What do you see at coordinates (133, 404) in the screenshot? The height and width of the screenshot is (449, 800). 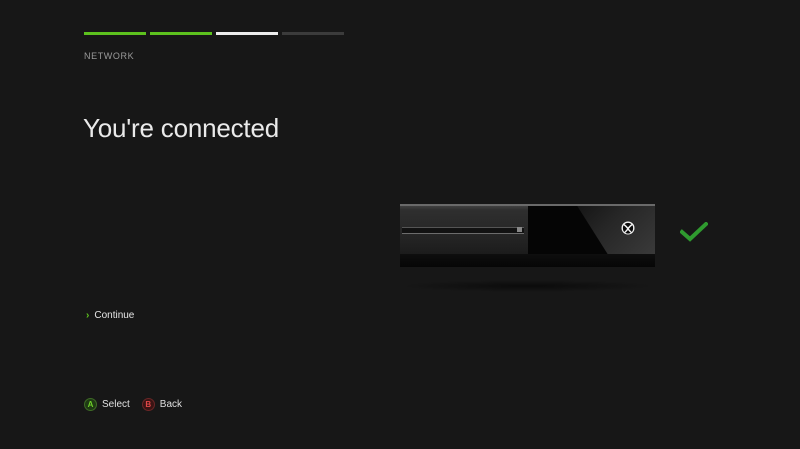 I see `controller-hints: A Select B Back` at bounding box center [133, 404].